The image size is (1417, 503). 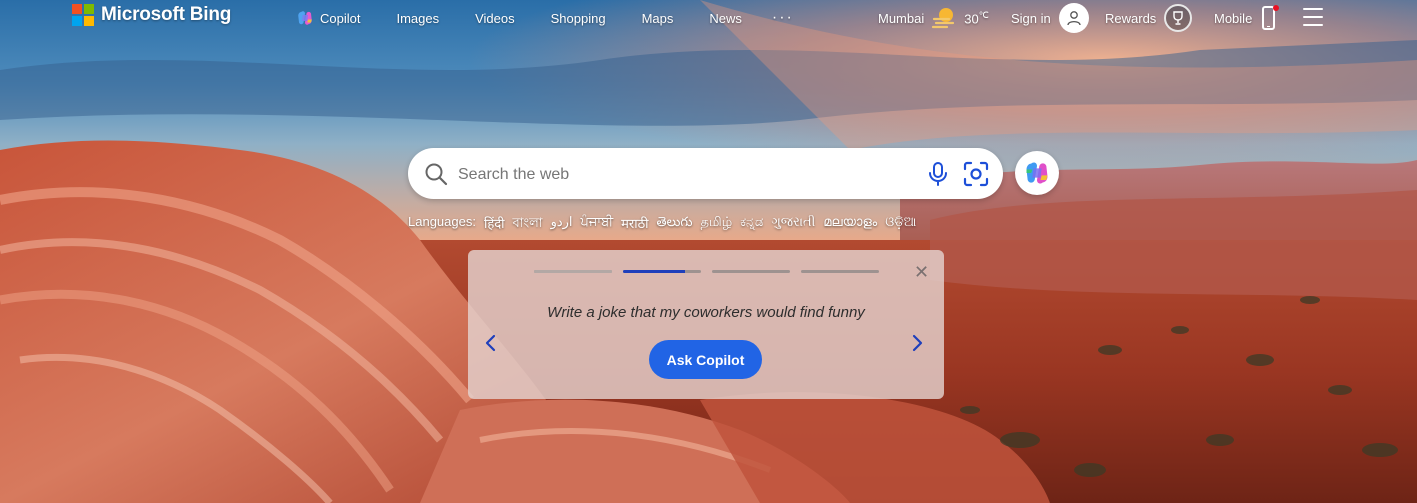 What do you see at coordinates (83, 15) in the screenshot?
I see `microsoft-logo-icon` at bounding box center [83, 15].